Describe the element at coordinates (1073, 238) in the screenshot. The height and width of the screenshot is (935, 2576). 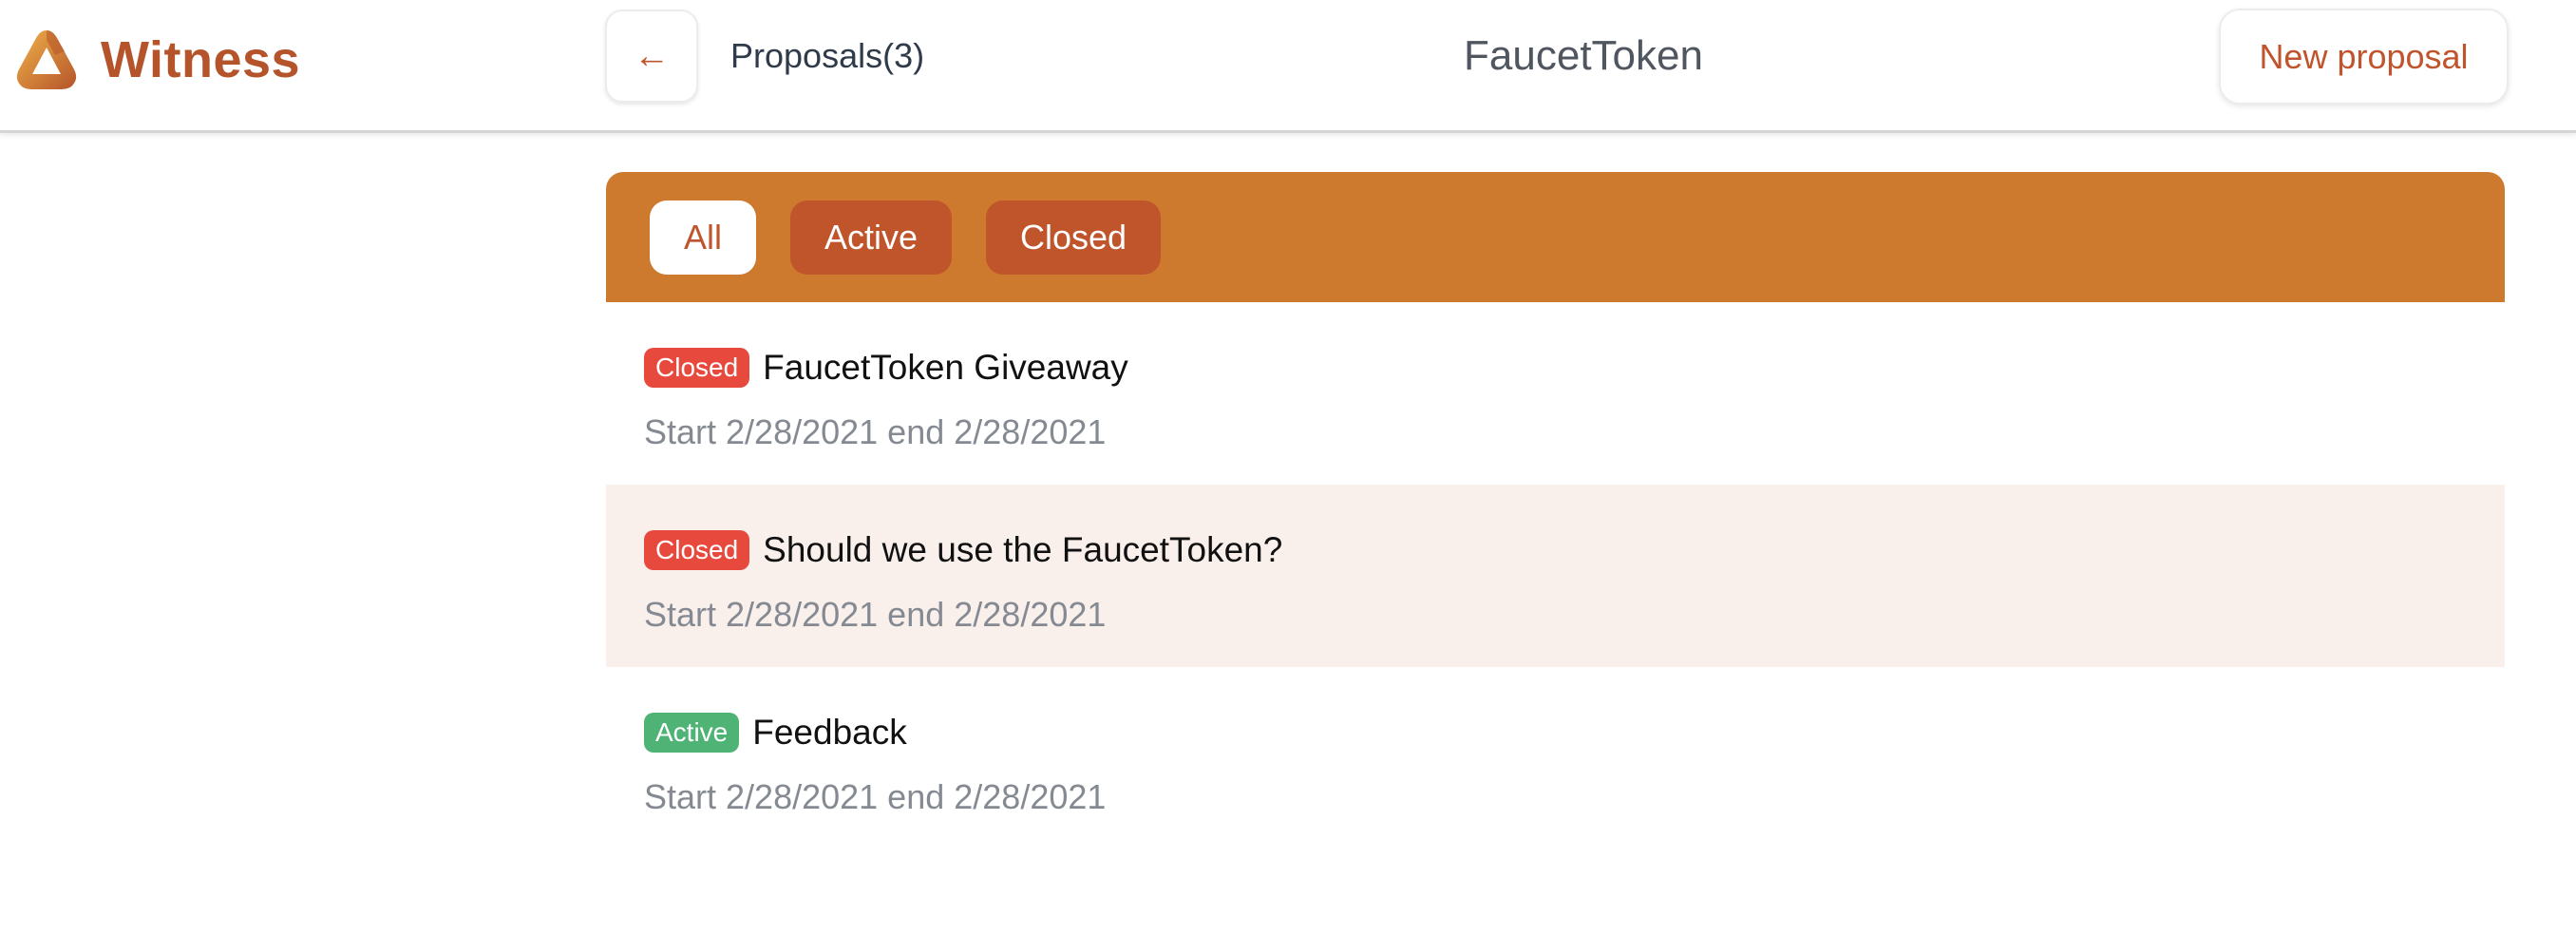
I see `filter-tab-closed: Closed` at that location.